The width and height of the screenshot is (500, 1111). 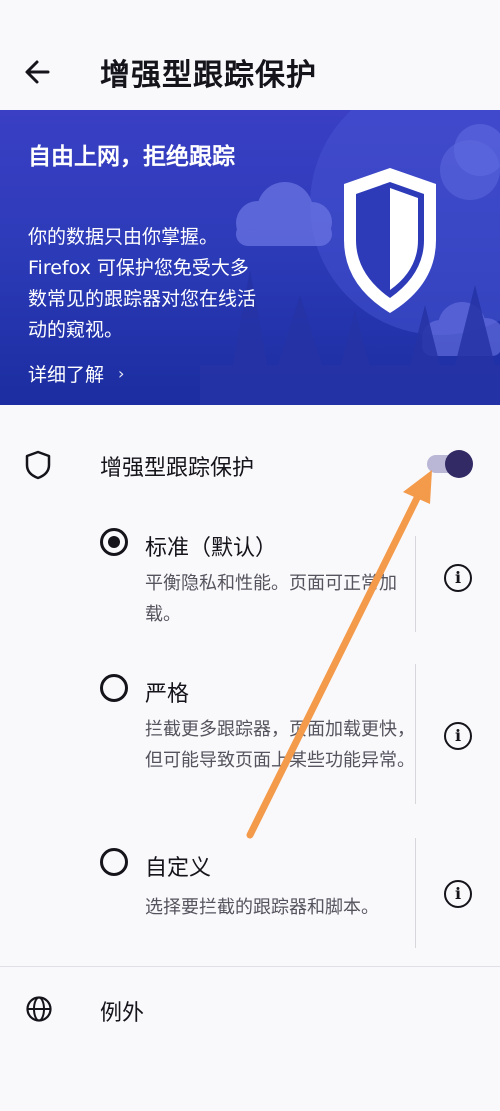 What do you see at coordinates (131, 157) in the screenshot?
I see `hero-title: 自由上网，拒绝跟踪` at bounding box center [131, 157].